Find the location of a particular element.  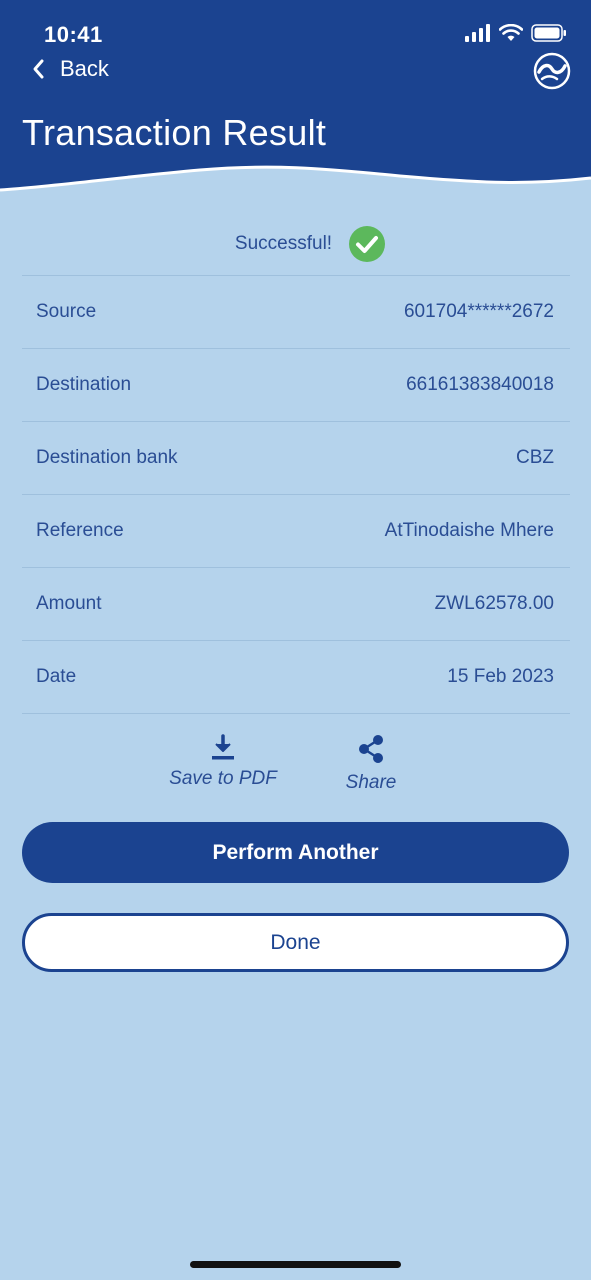

status-time: 10:41 is located at coordinates (73, 34).